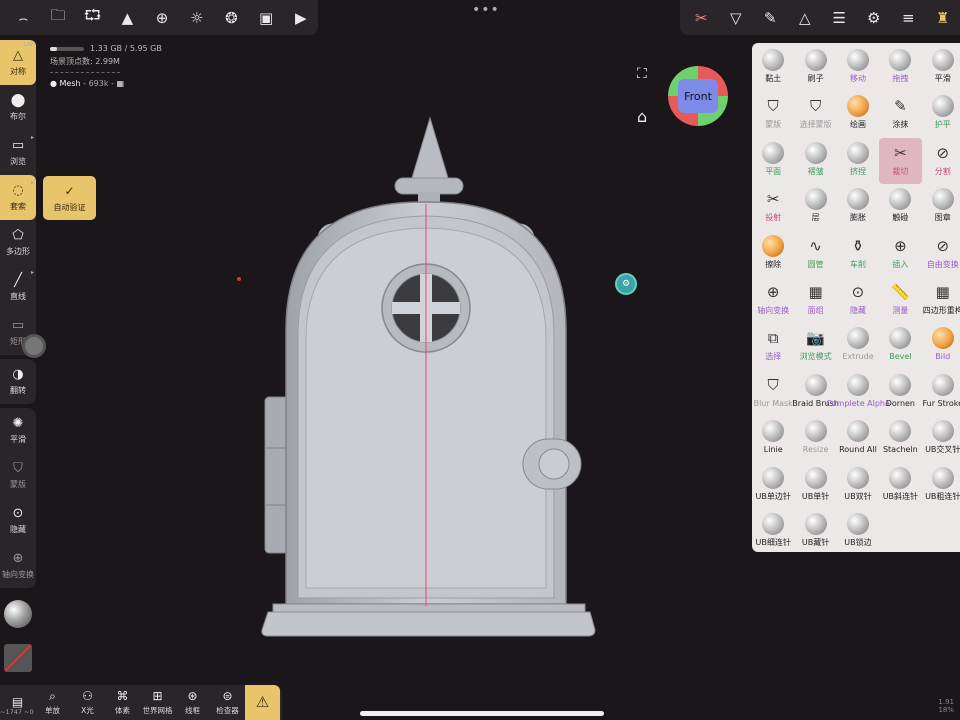  What do you see at coordinates (900, 346) in the screenshot?
I see `brush-33: Bevel` at bounding box center [900, 346].